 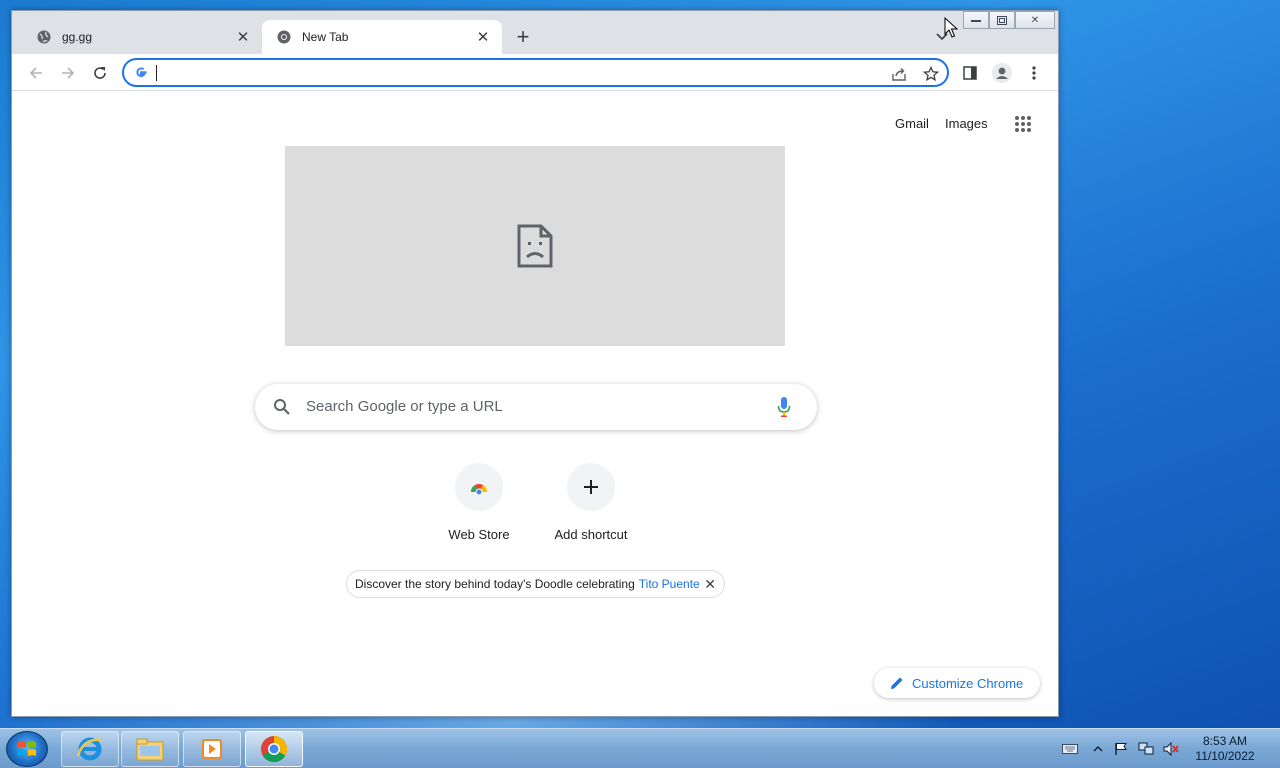 What do you see at coordinates (1002, 73) in the screenshot?
I see `profile-avatar-icon` at bounding box center [1002, 73].